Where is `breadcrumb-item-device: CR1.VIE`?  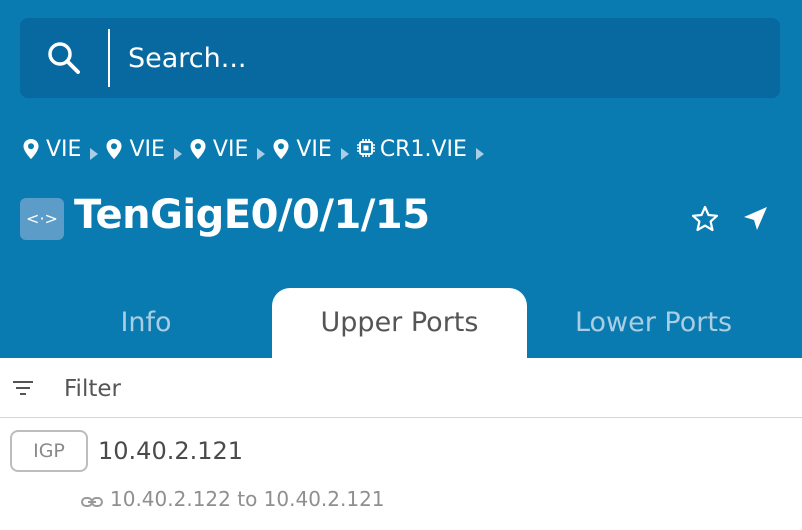 breadcrumb-item-device: CR1.VIE is located at coordinates (420, 149).